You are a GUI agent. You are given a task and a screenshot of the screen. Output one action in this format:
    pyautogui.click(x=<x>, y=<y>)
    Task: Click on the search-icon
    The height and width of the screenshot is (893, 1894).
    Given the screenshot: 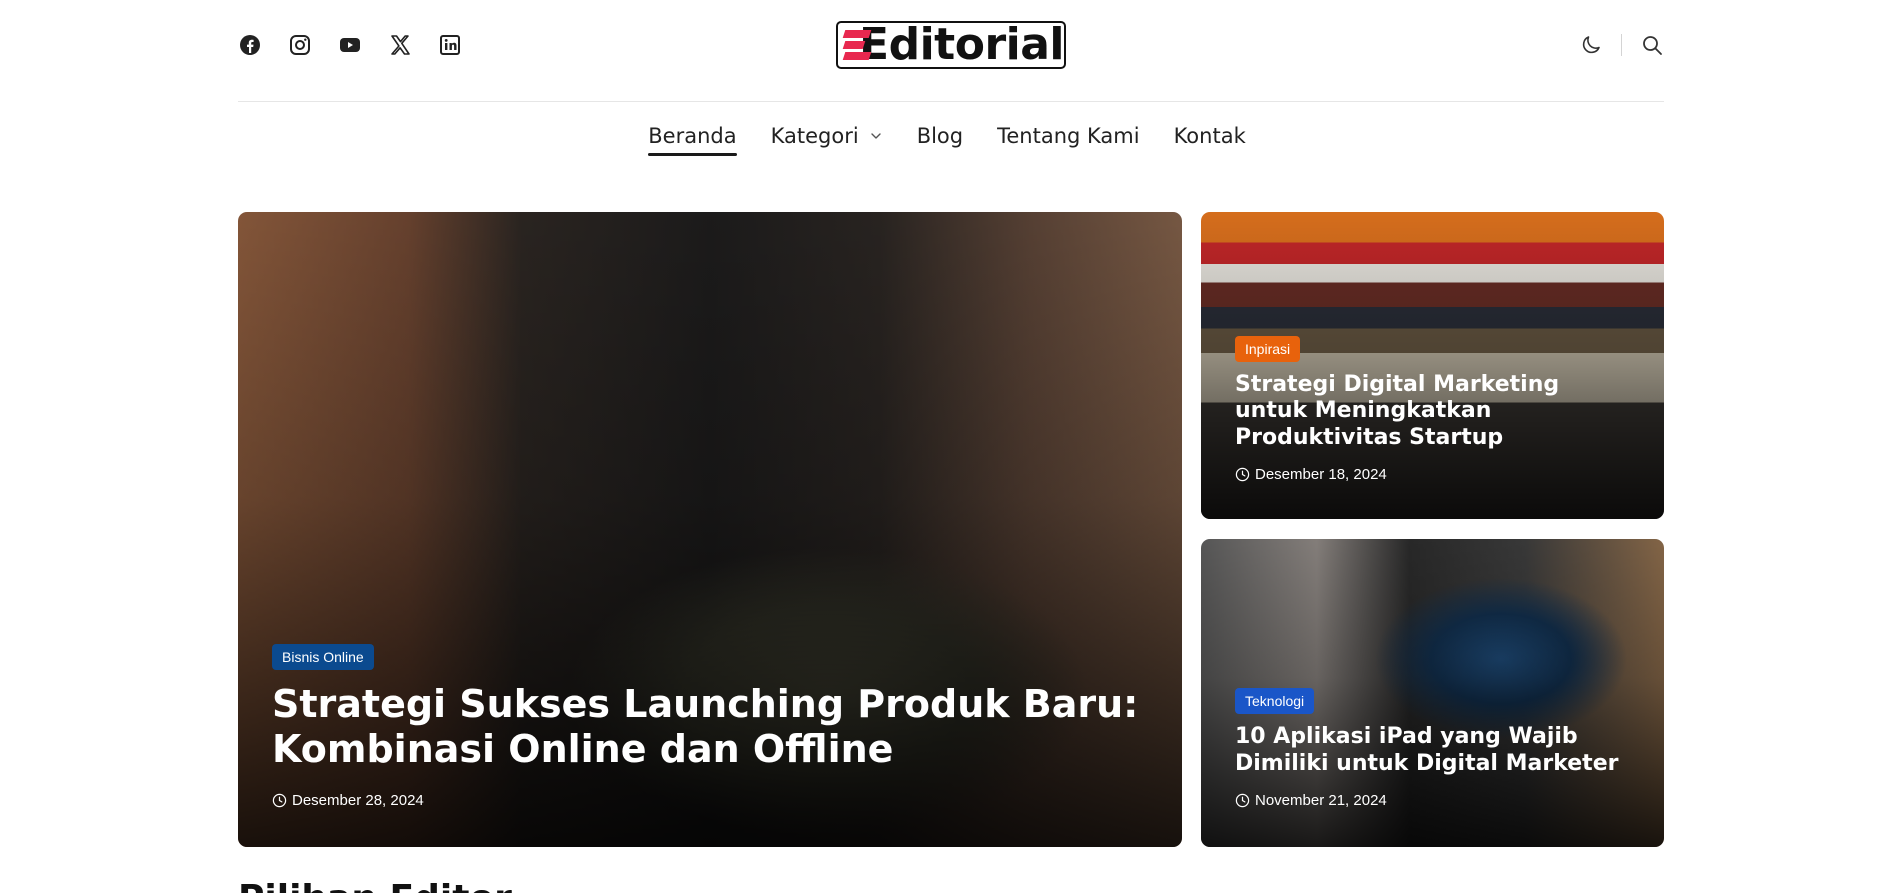 What is the action you would take?
    pyautogui.click(x=1652, y=45)
    